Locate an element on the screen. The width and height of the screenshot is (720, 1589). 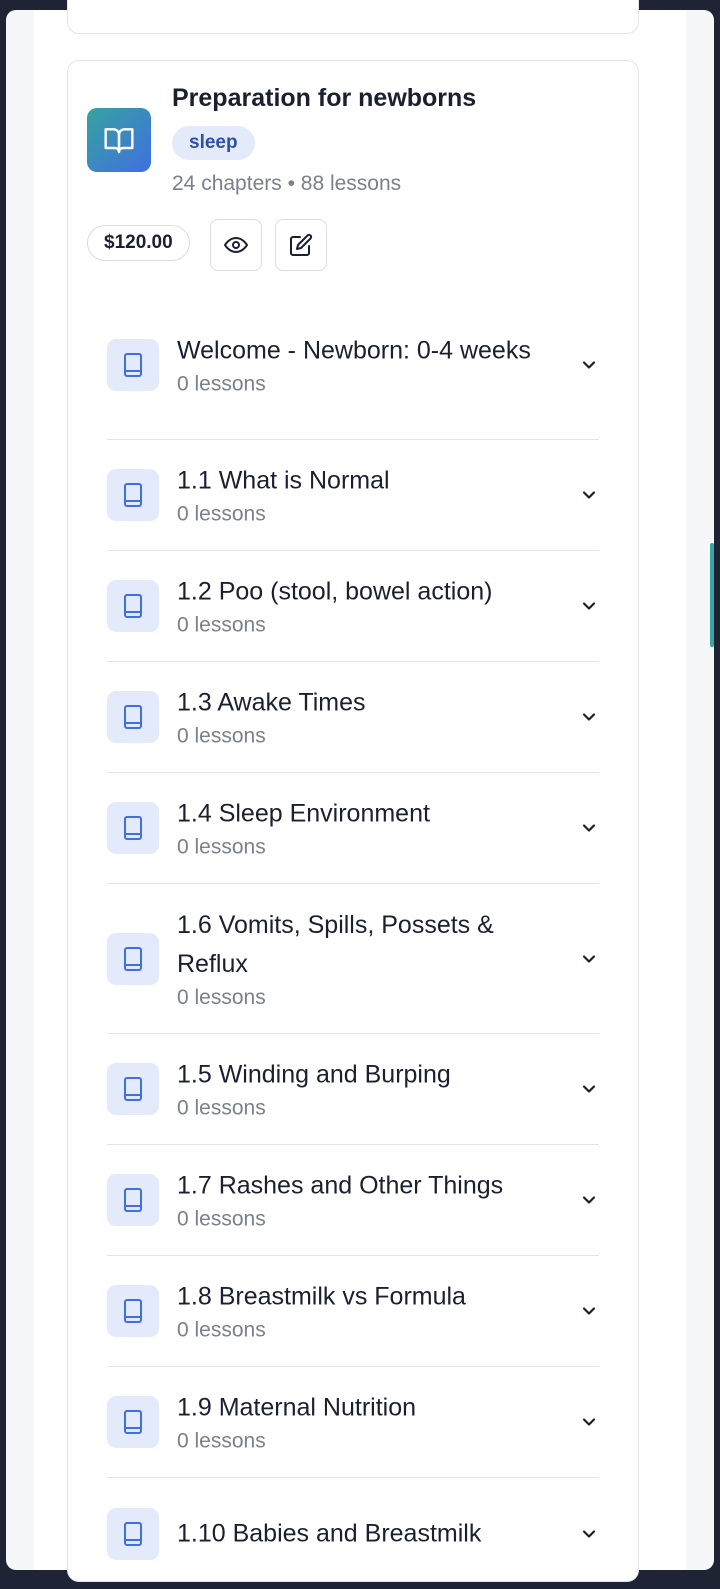
chapter-title: 1.1 What is Normal is located at coordinates (283, 480).